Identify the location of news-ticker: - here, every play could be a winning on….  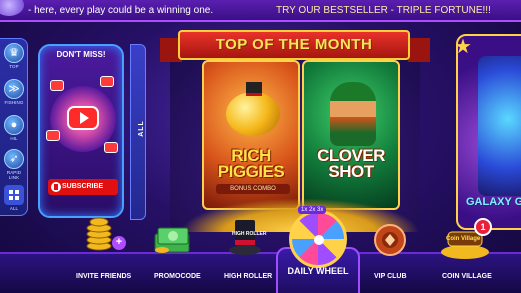
(260, 11).